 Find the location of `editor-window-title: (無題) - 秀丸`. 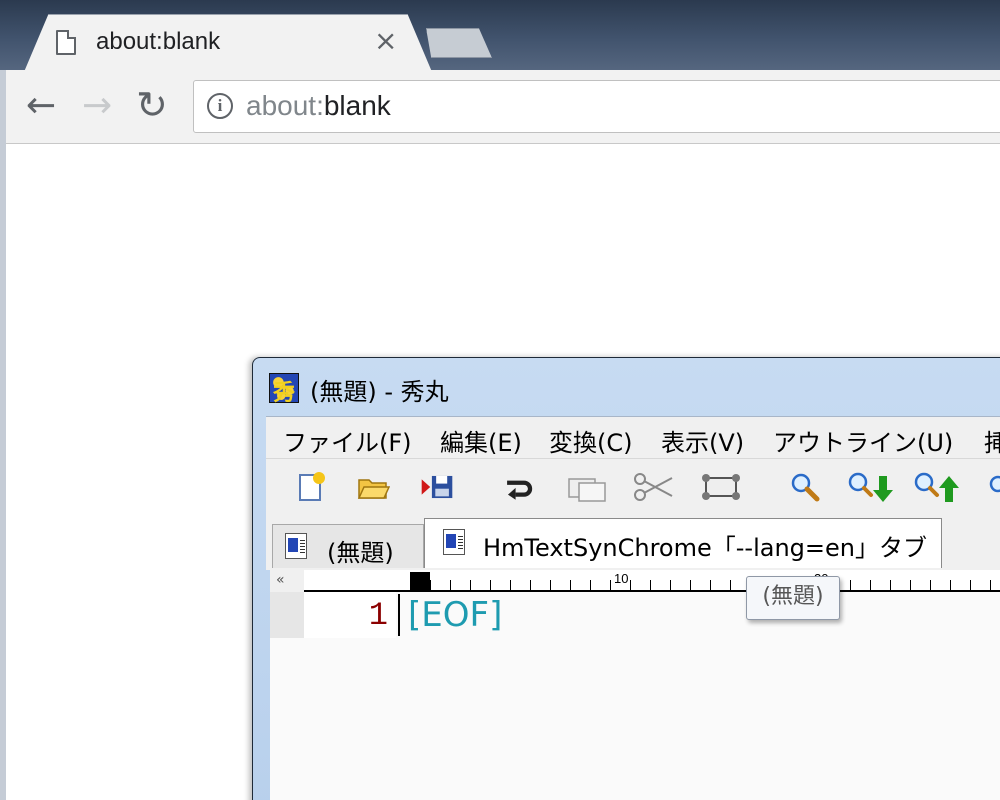

editor-window-title: (無題) - 秀丸 is located at coordinates (379, 392).